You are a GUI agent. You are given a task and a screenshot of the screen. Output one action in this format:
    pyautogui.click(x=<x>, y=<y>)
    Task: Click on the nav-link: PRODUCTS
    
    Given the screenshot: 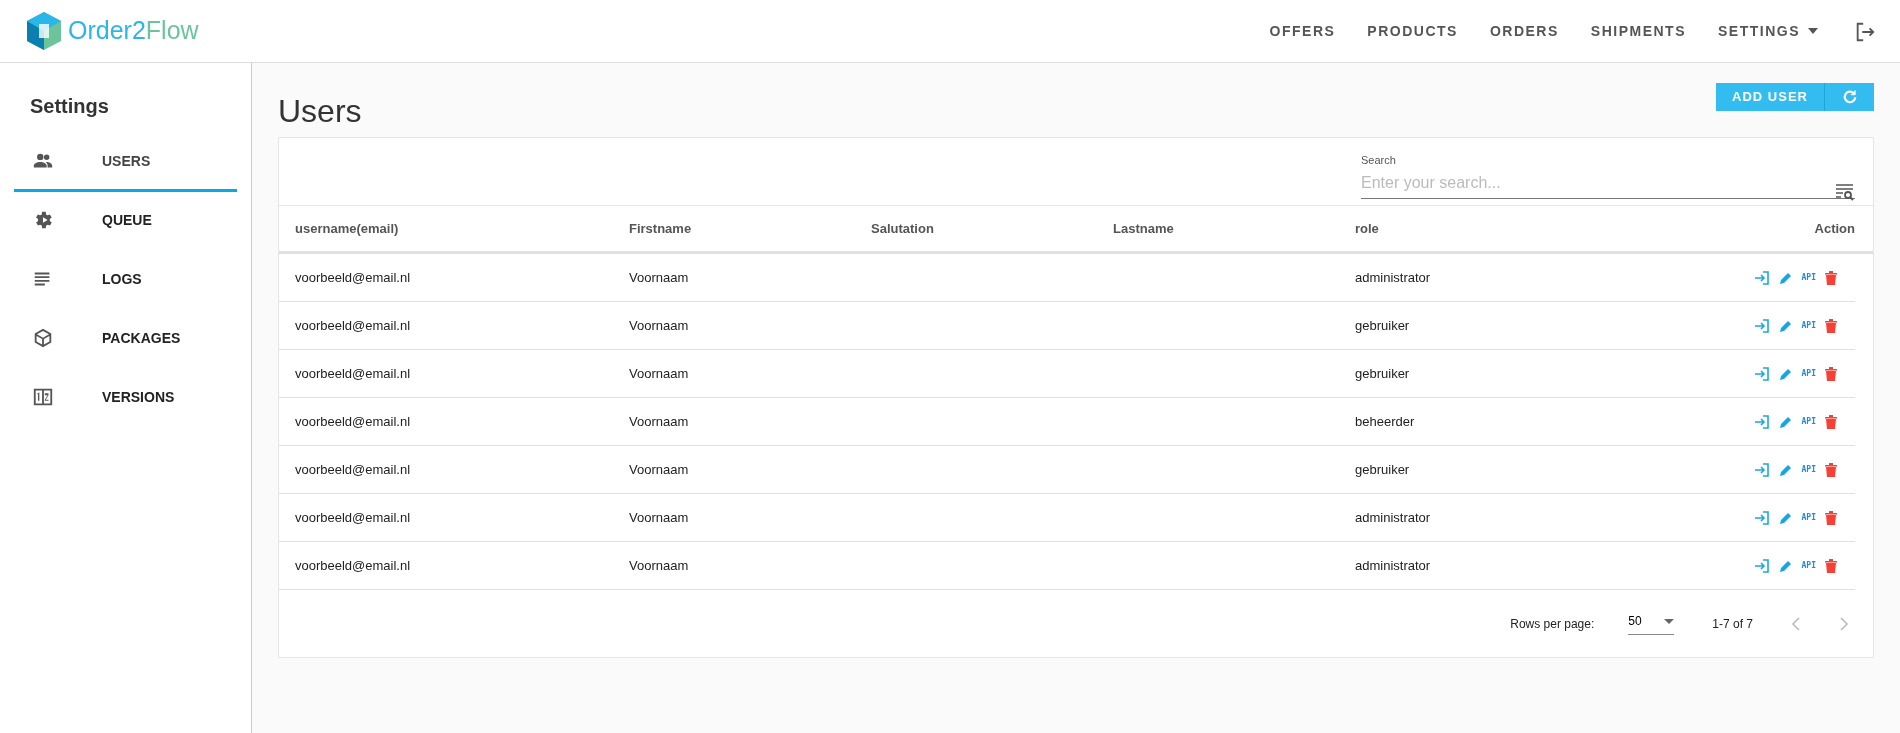 What is the action you would take?
    pyautogui.click(x=1412, y=31)
    